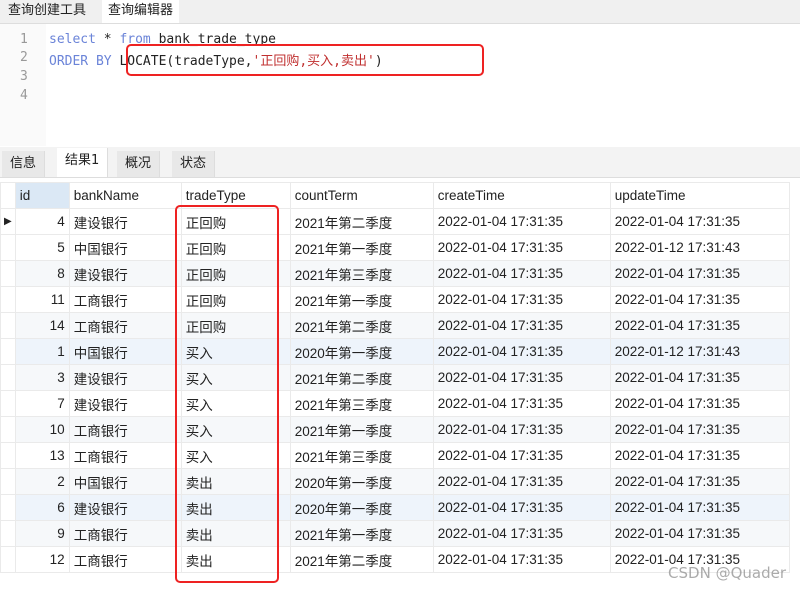  I want to click on cell-id: 11, so click(42, 299).